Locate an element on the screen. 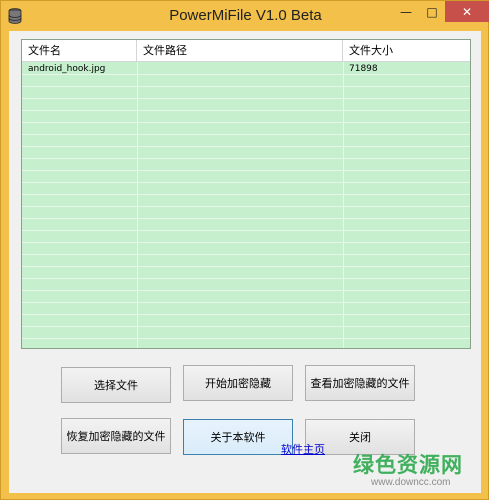  list-item: android_hook.jpg 71898 is located at coordinates (246, 69).